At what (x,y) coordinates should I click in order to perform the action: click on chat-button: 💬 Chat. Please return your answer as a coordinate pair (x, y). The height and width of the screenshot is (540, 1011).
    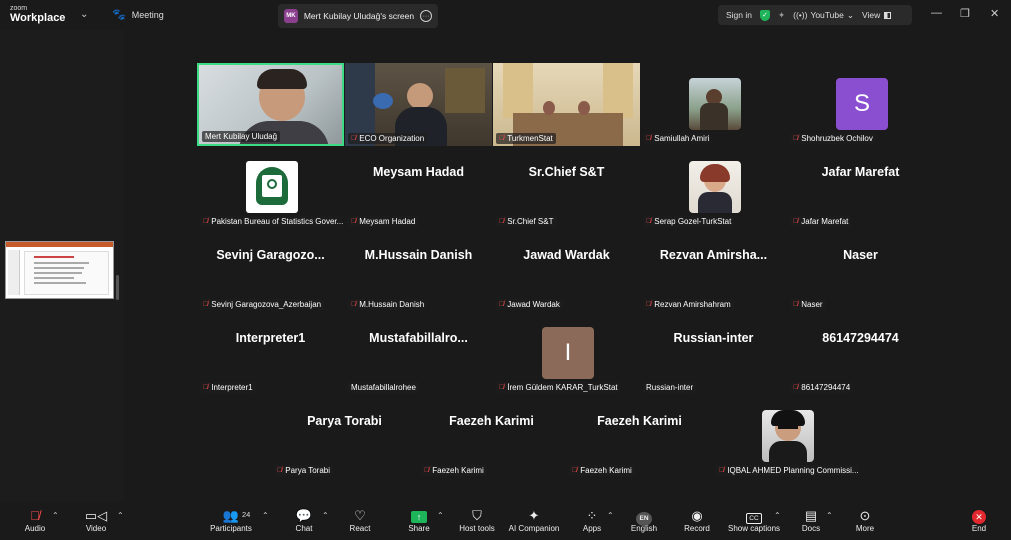
    Looking at the image, I should click on (304, 520).